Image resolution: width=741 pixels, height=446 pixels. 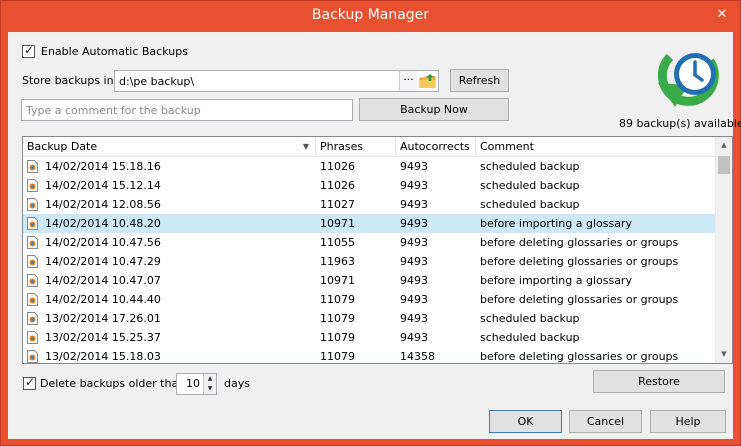 What do you see at coordinates (103, 166) in the screenshot?
I see `cell-backup-date: 14/02/2014 15.18.16` at bounding box center [103, 166].